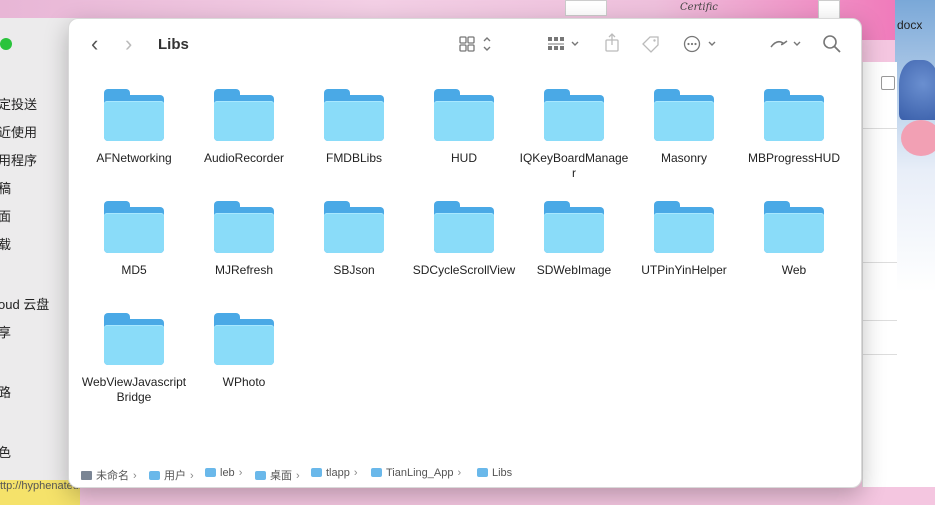  What do you see at coordinates (5, 451) in the screenshot?
I see `sidebar-item: 色` at bounding box center [5, 451].